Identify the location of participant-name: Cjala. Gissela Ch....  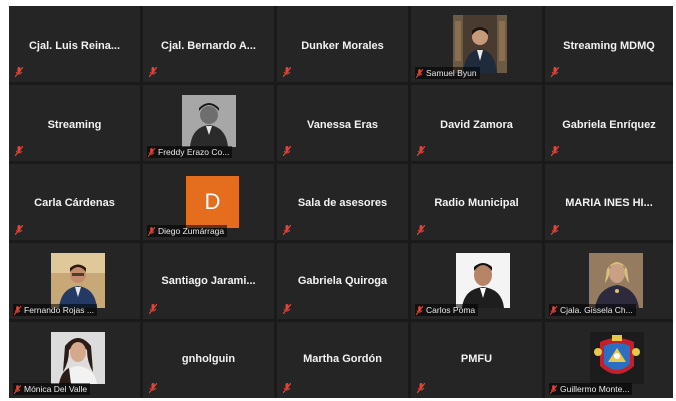
(596, 310).